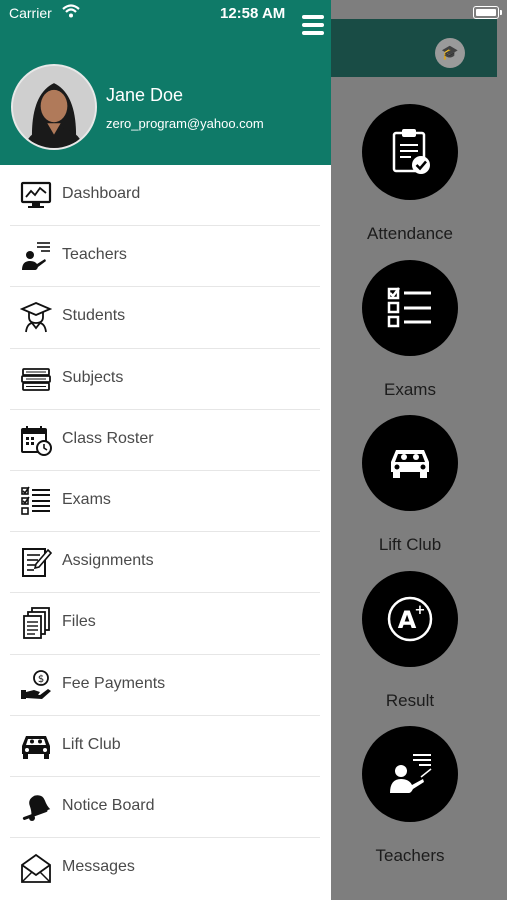 Image resolution: width=507 pixels, height=900 pixels. I want to click on menu-item-label: Teachers, so click(94, 255).